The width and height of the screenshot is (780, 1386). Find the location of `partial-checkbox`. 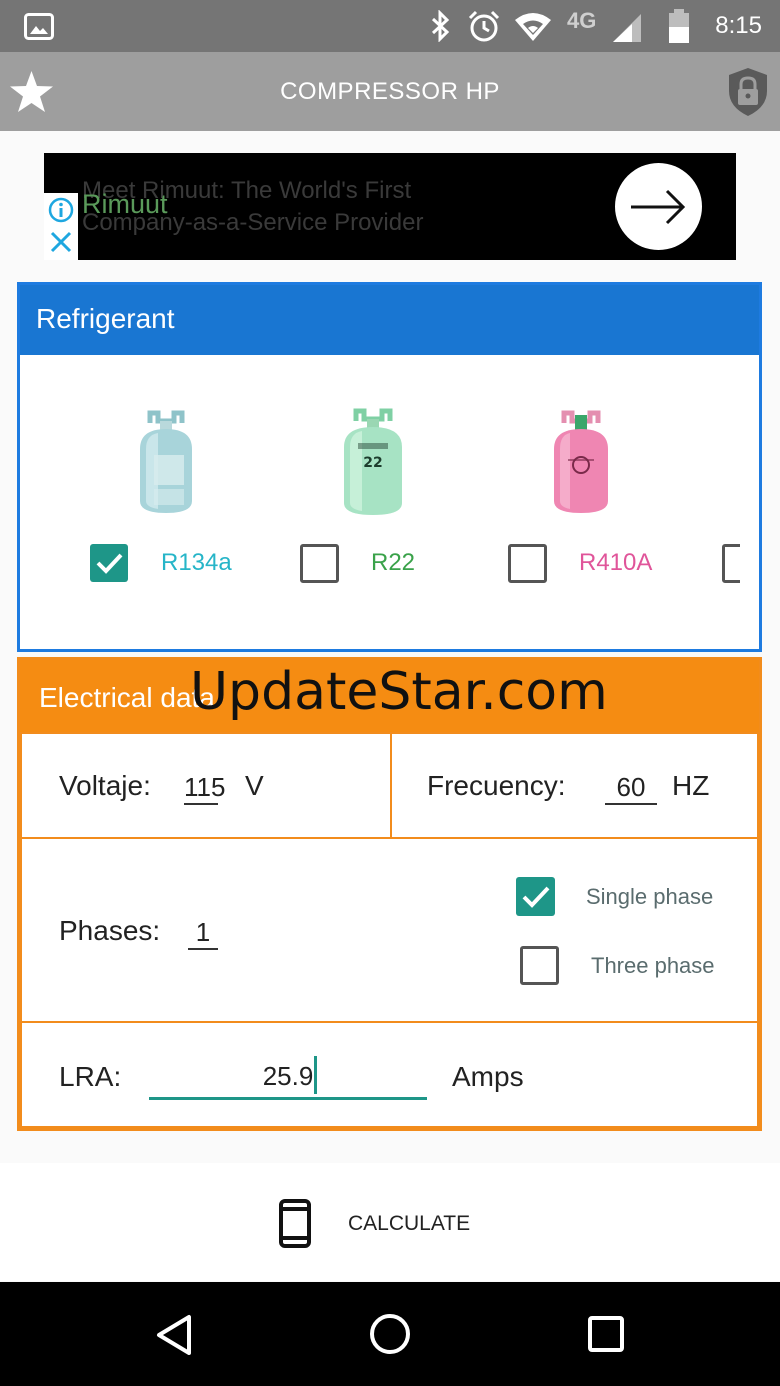

partial-checkbox is located at coordinates (731, 563).